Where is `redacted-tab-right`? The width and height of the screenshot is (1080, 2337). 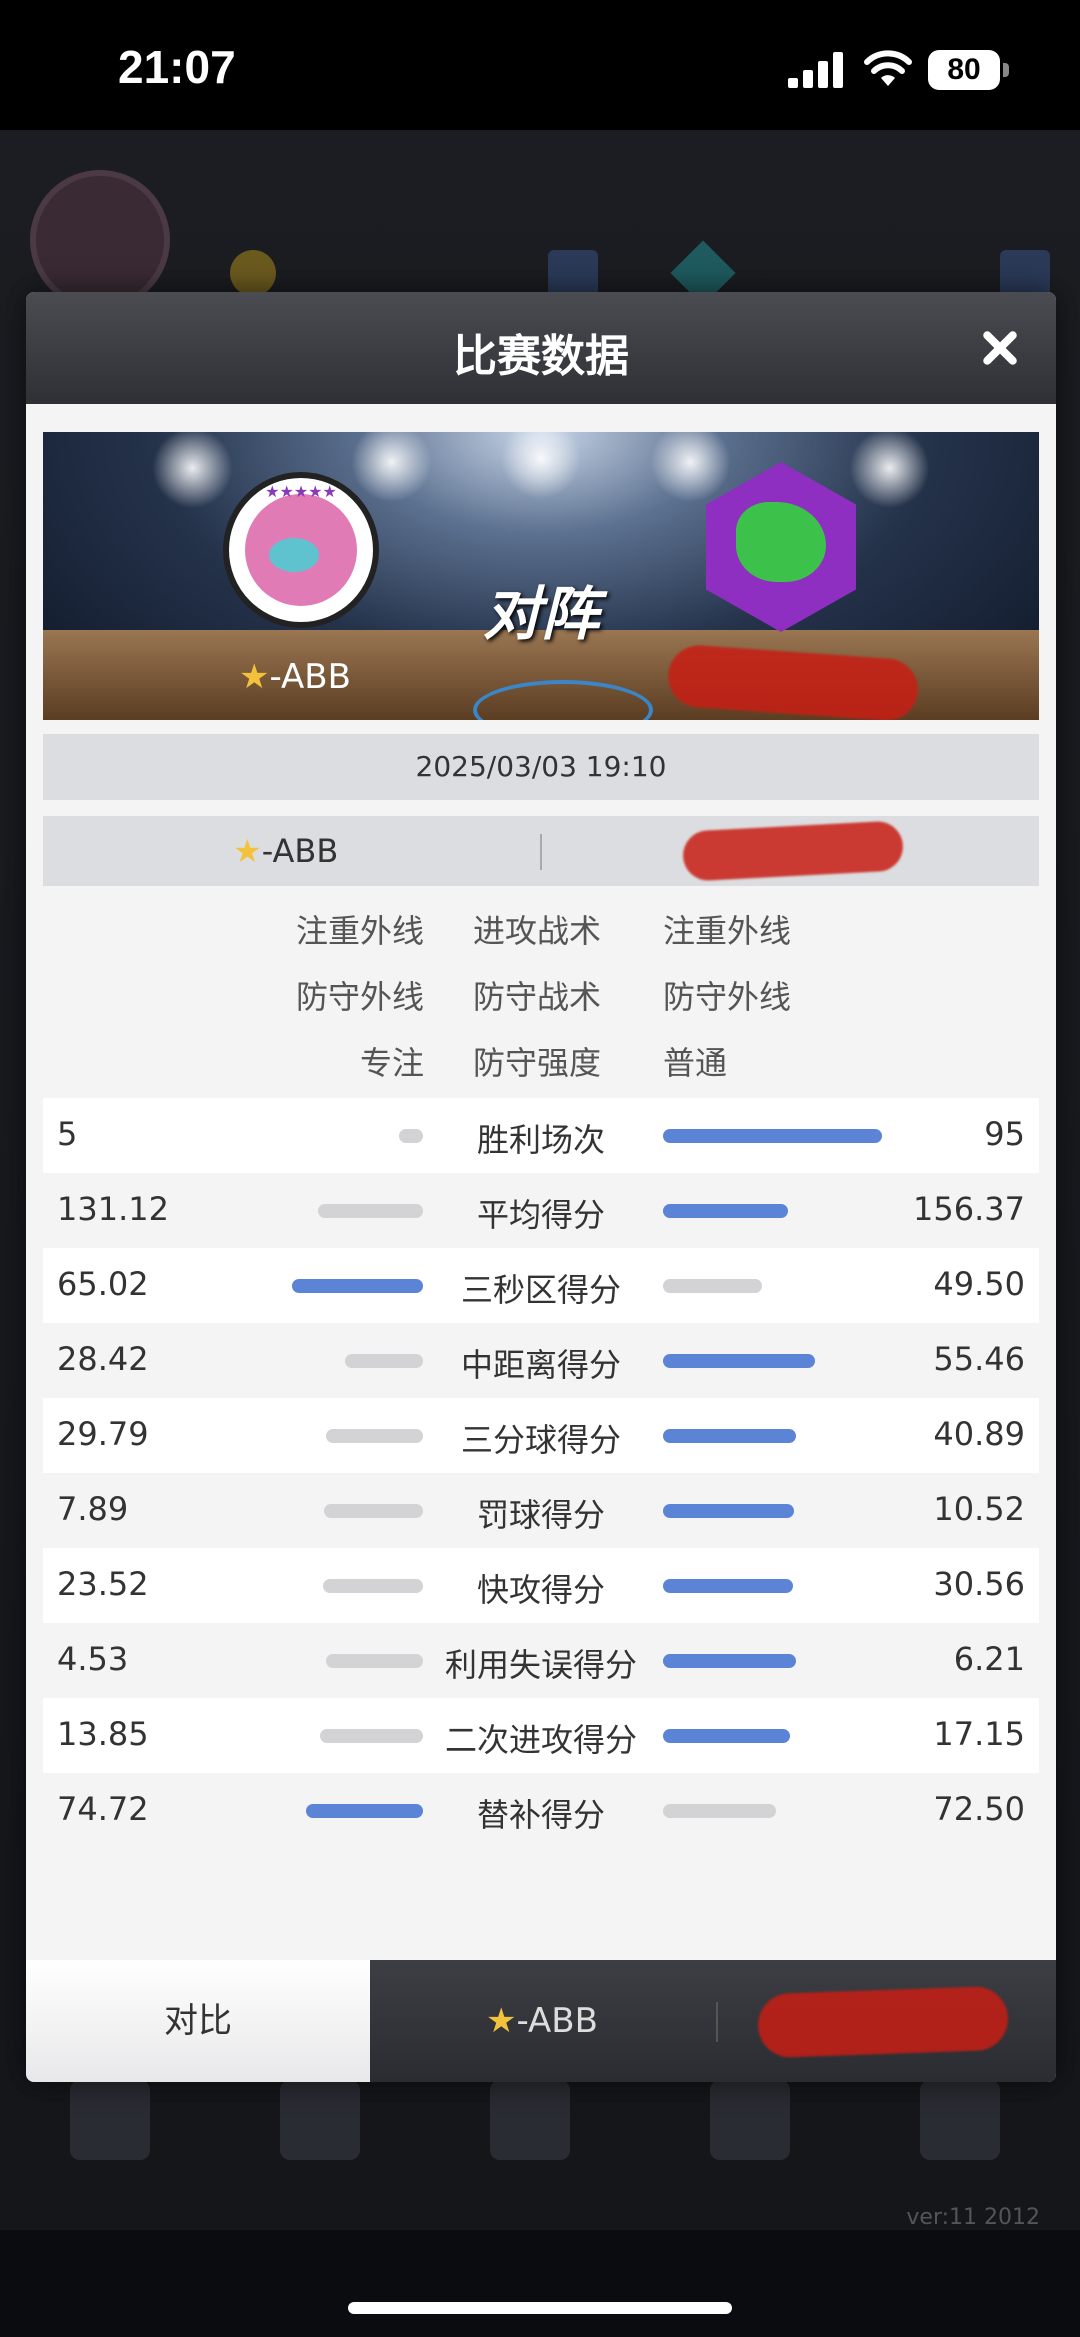
redacted-tab-right is located at coordinates (883, 2022).